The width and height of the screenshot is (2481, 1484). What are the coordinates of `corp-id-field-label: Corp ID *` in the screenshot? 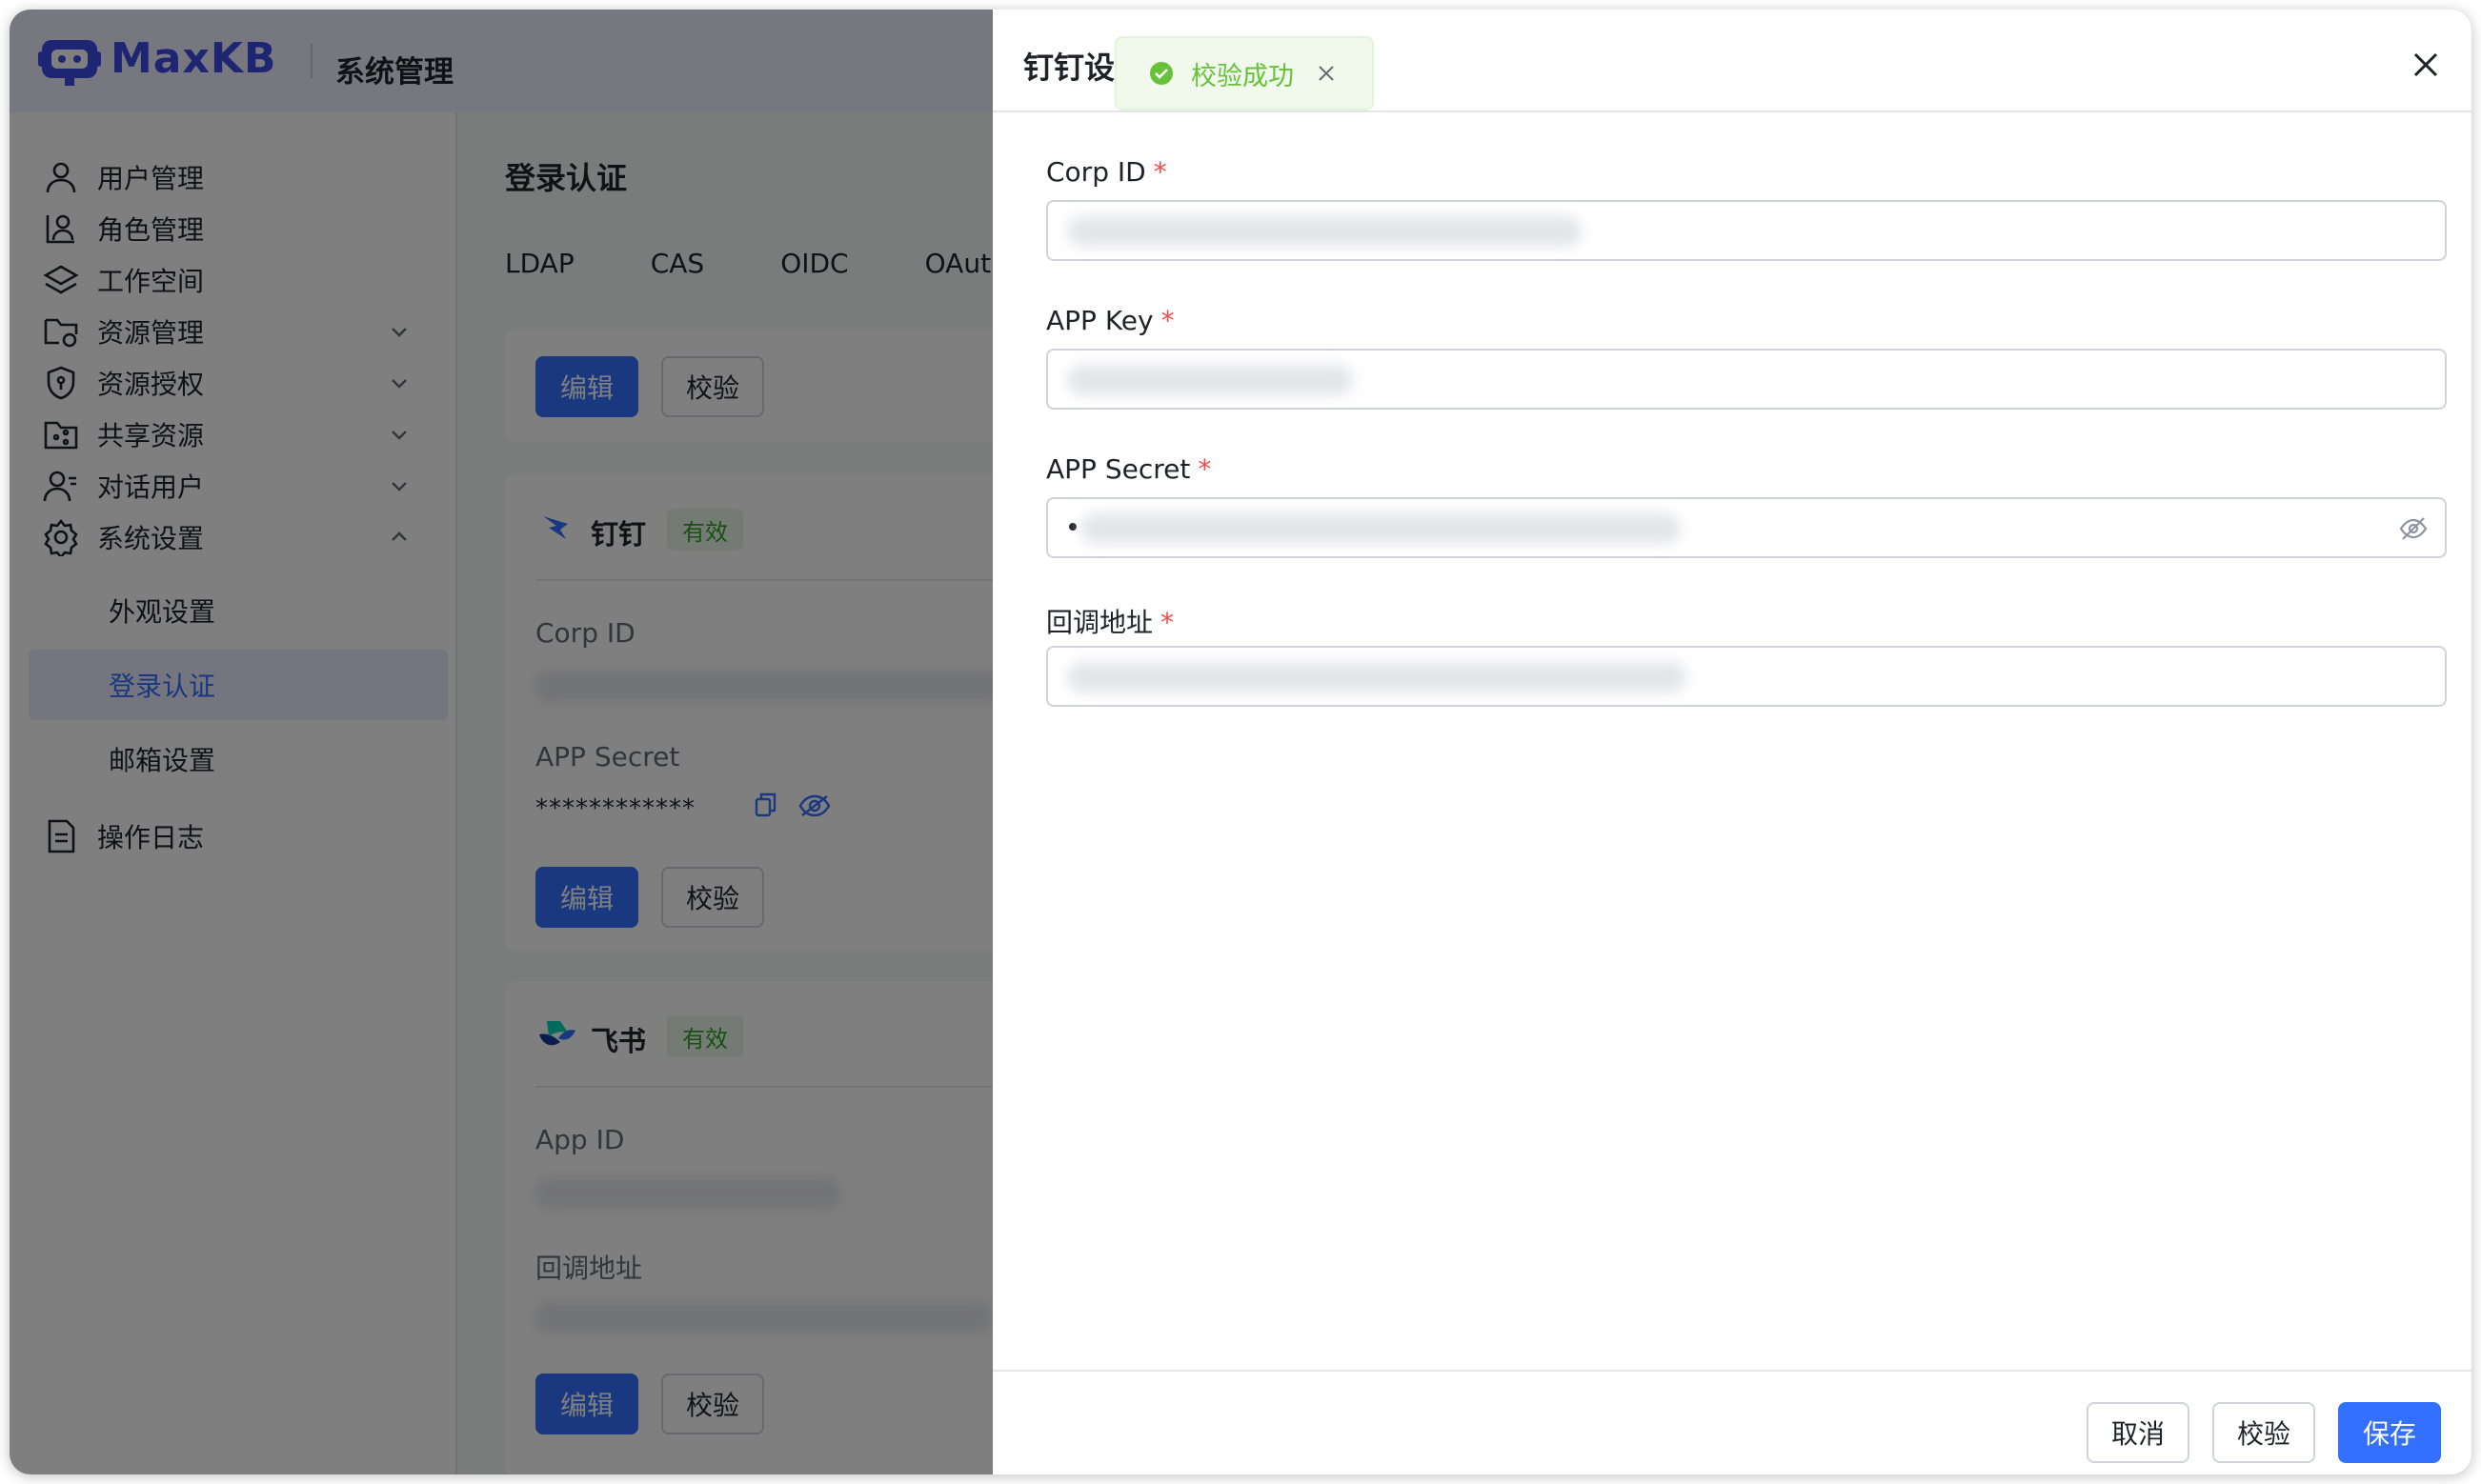 It's located at (1106, 172).